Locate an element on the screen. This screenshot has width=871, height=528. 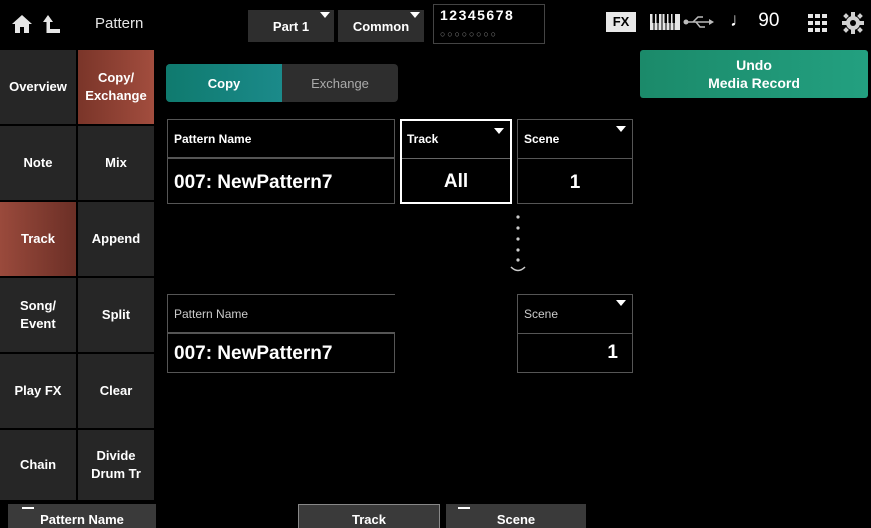
dest-pattern-name-value: 007: NewPattern7 is located at coordinates (253, 353).